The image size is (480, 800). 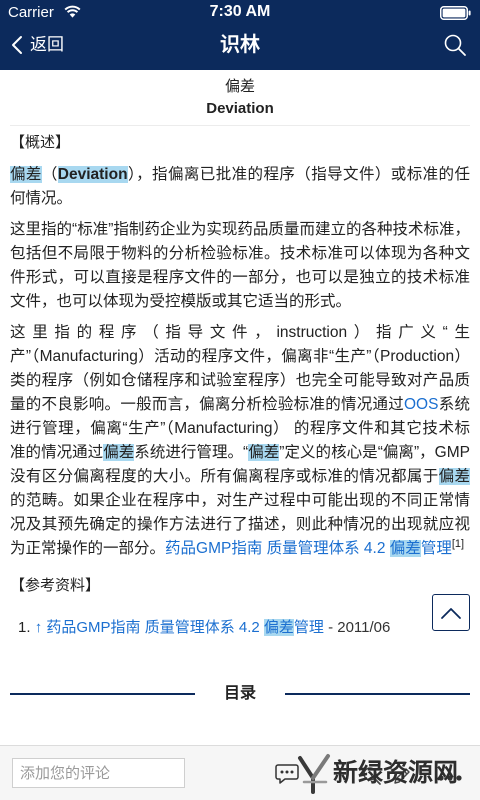 I want to click on overview-paragraph-1: 偏差（Deviation），指偏离已批准的程序（指导文件）或标准的任何情况。, so click(x=240, y=187).